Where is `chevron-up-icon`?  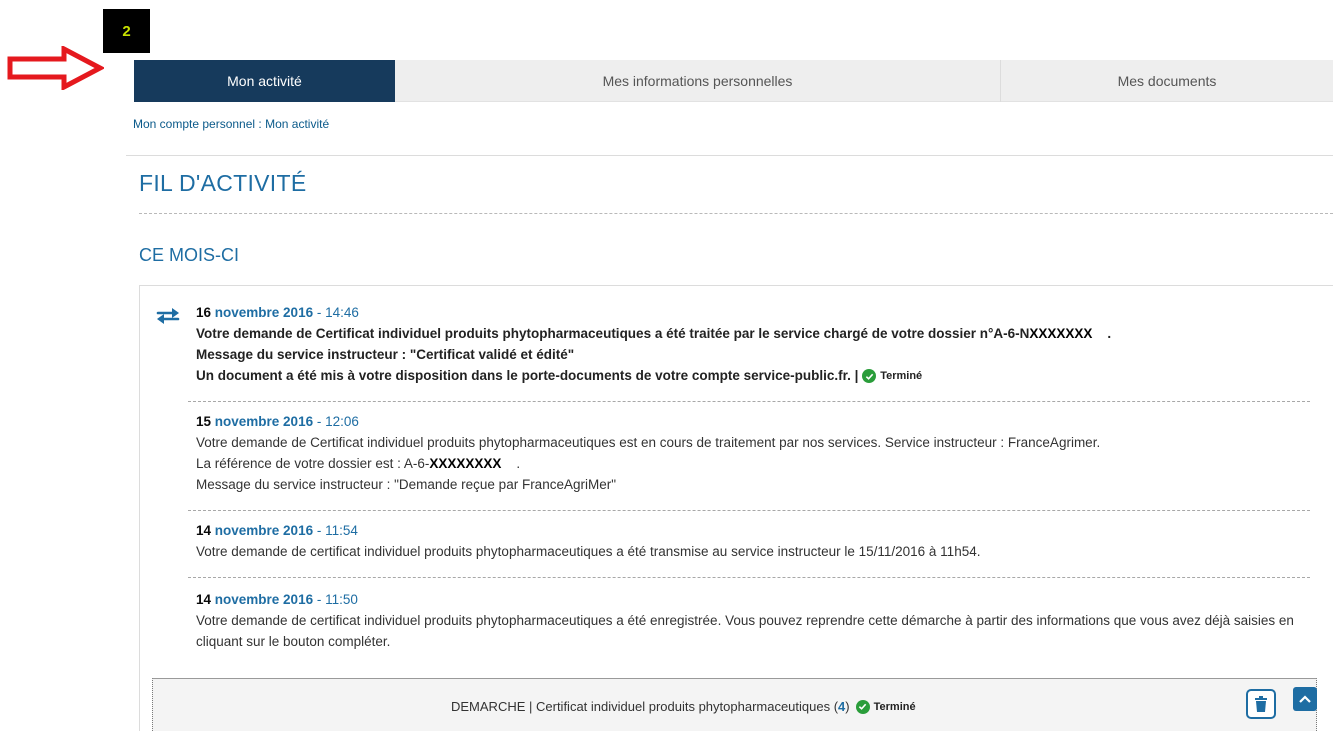 chevron-up-icon is located at coordinates (1305, 699).